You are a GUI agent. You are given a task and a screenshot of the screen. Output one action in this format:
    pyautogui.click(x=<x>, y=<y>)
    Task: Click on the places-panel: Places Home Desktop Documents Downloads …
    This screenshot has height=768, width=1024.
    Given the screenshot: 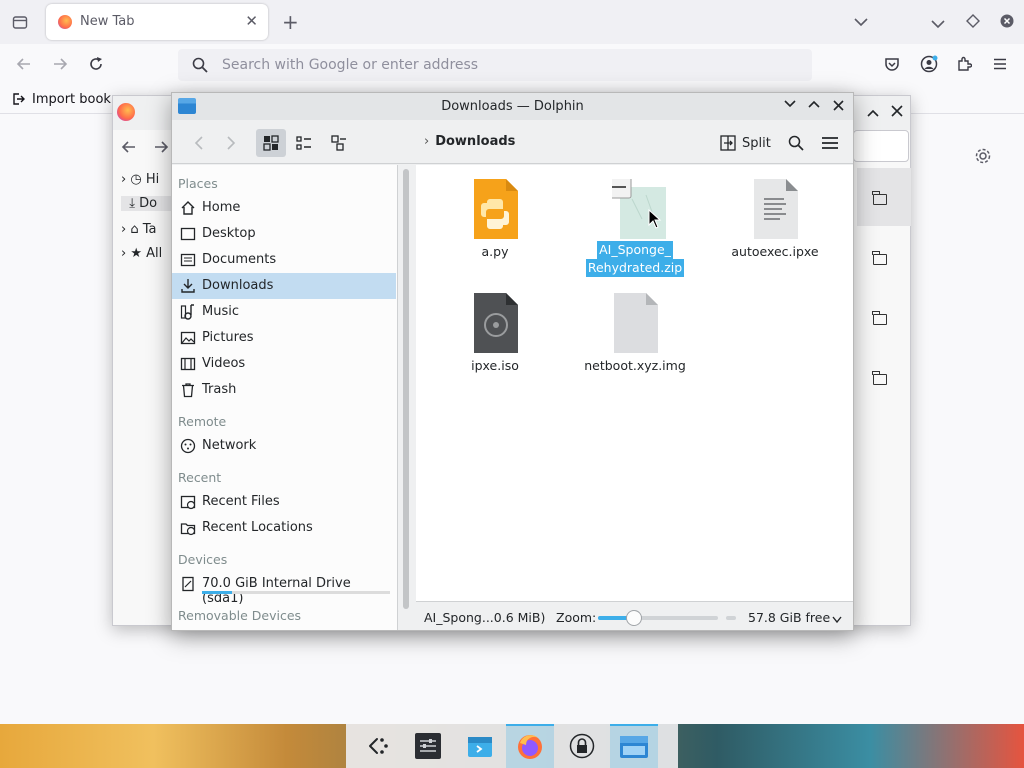 What is the action you would take?
    pyautogui.click(x=285, y=397)
    